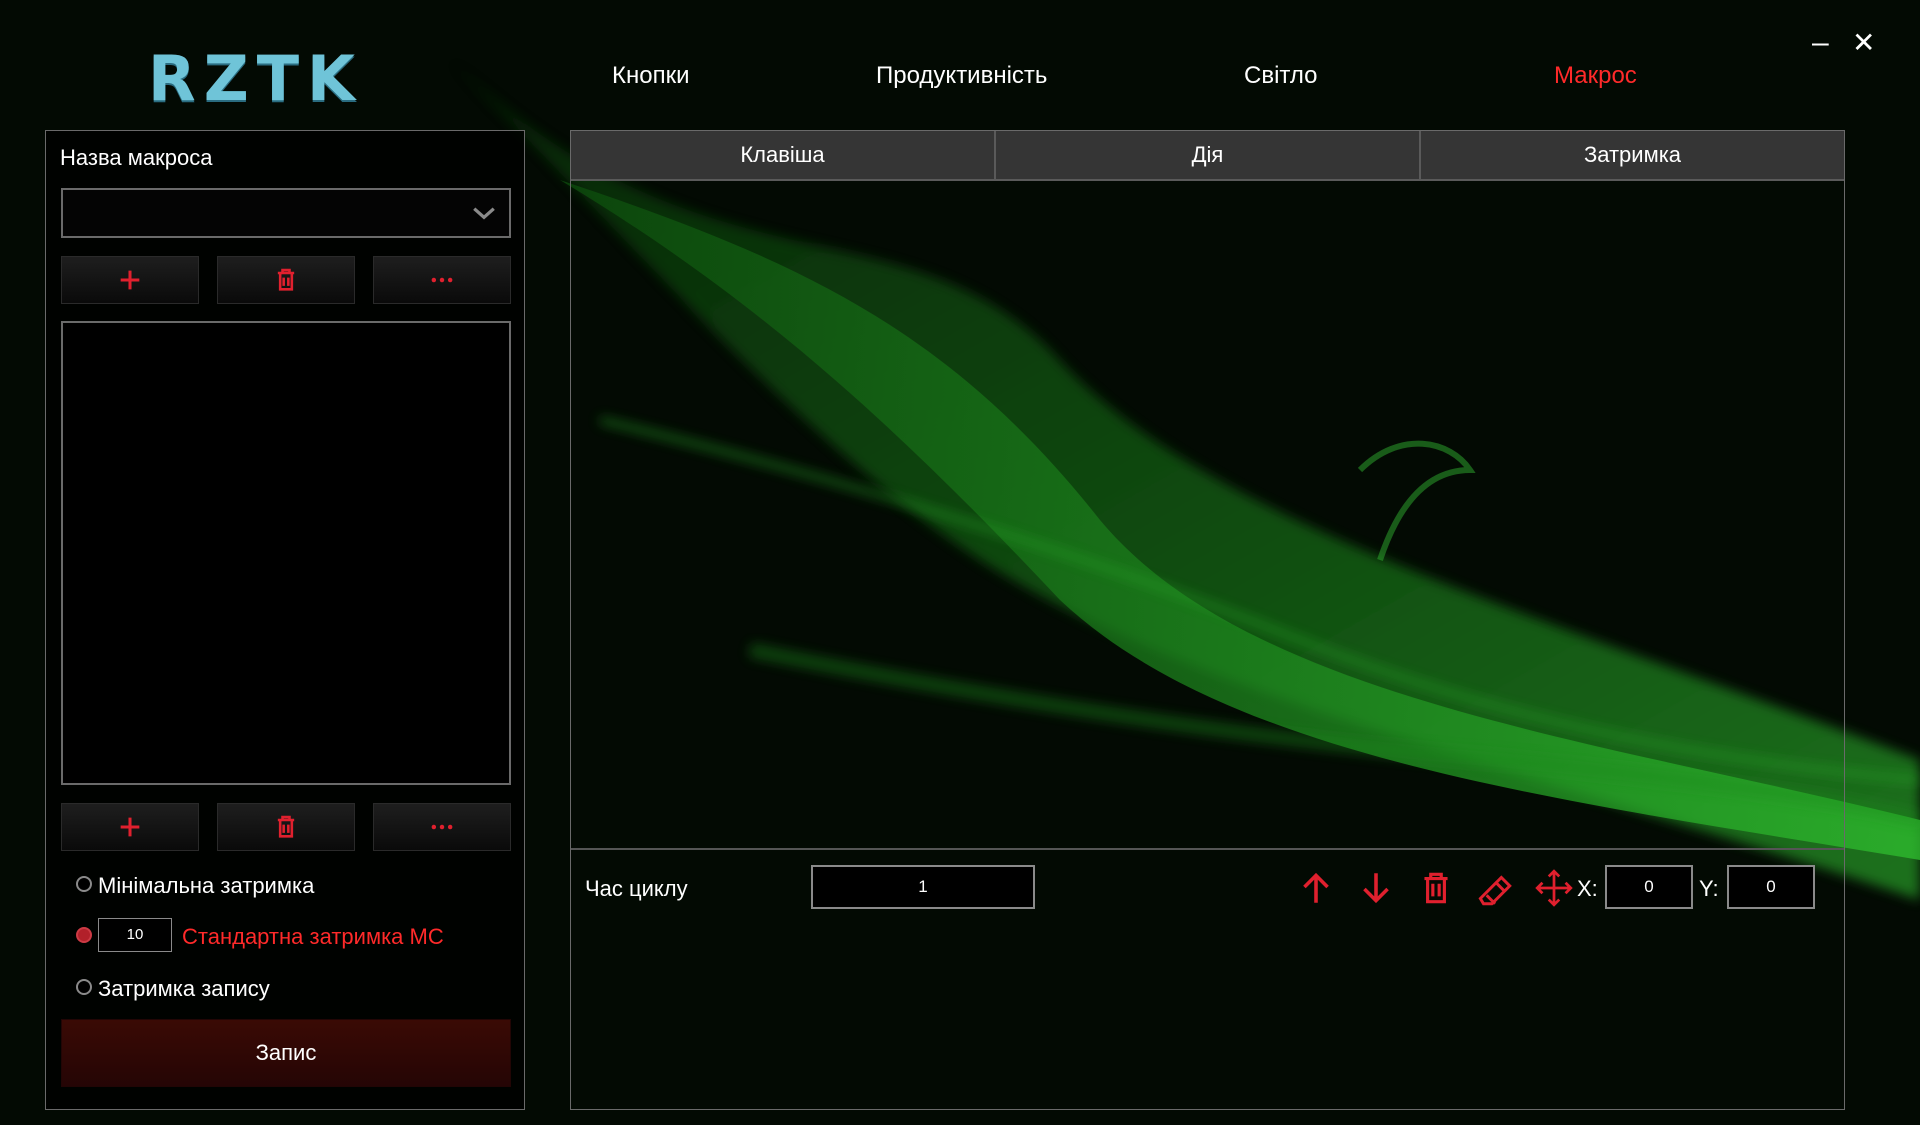 This screenshot has width=1920, height=1125. Describe the element at coordinates (1281, 76) in the screenshot. I see `tab-lighting: Світло` at that location.